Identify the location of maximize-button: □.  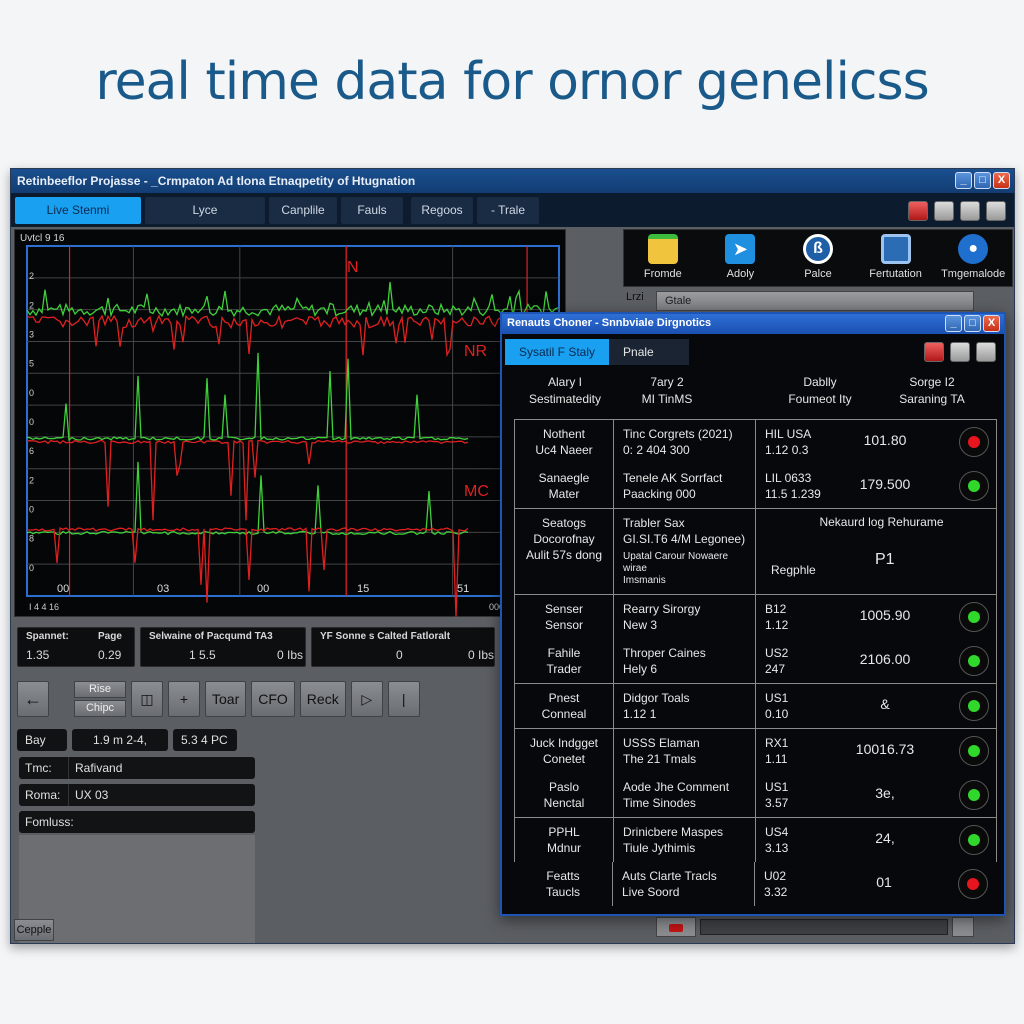
(982, 180).